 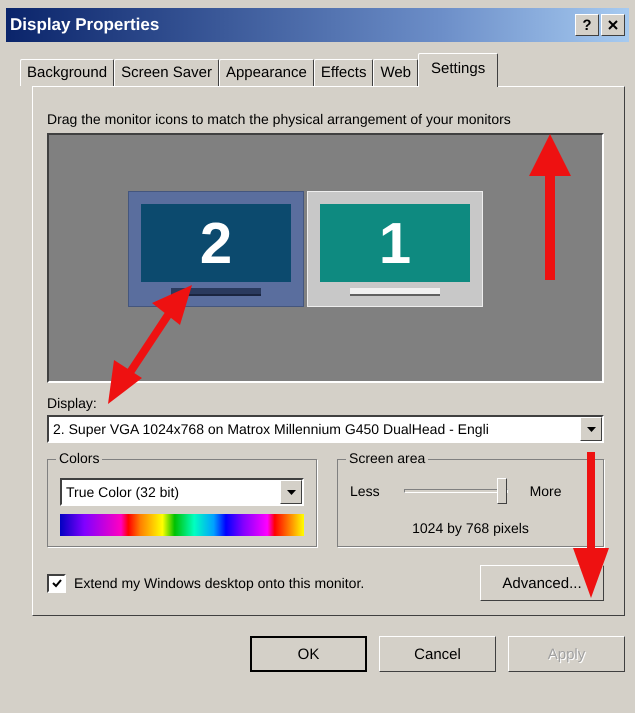 I want to click on tab: Appearance, so click(x=266, y=72).